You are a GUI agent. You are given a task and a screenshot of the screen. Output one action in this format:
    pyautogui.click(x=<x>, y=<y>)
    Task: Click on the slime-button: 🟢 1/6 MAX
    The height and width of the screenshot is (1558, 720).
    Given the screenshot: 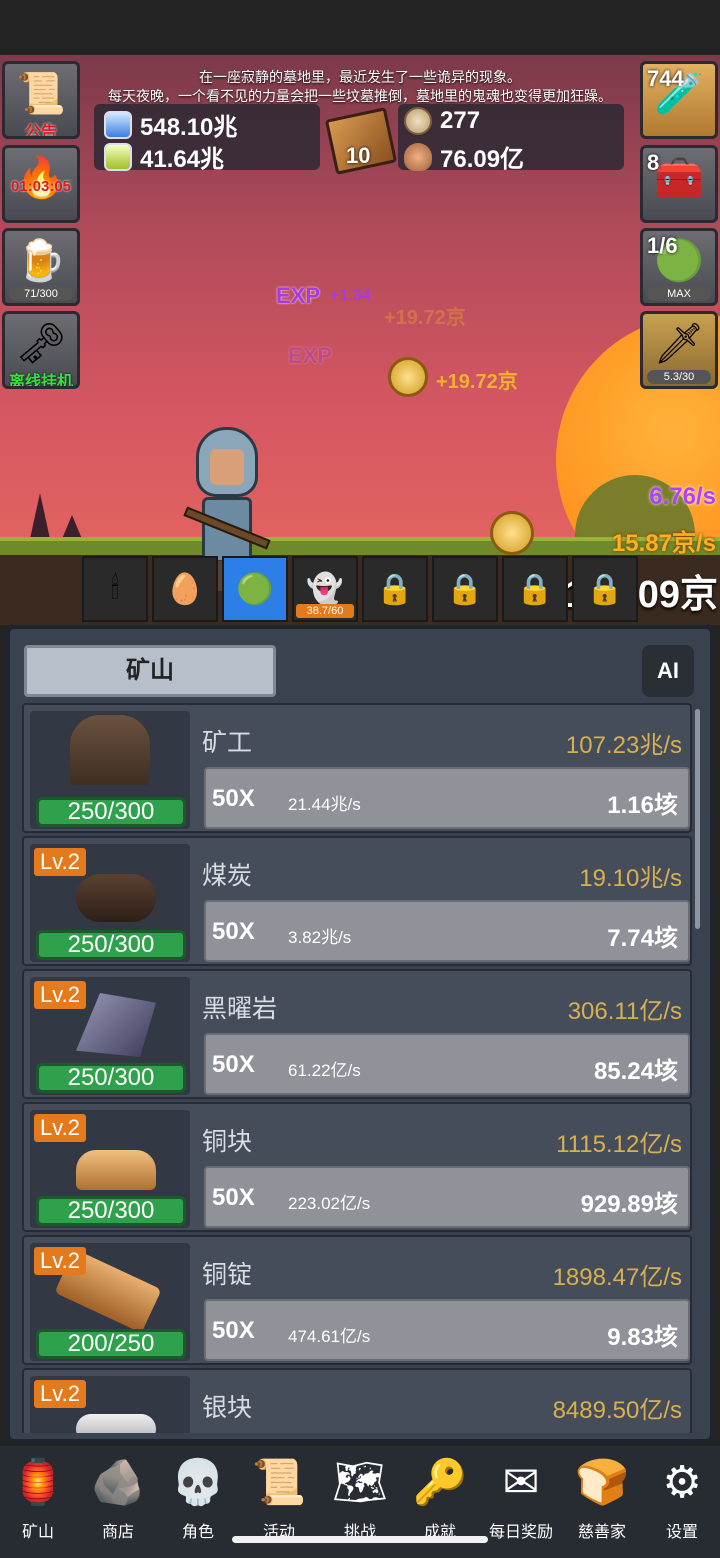 What is the action you would take?
    pyautogui.click(x=679, y=267)
    